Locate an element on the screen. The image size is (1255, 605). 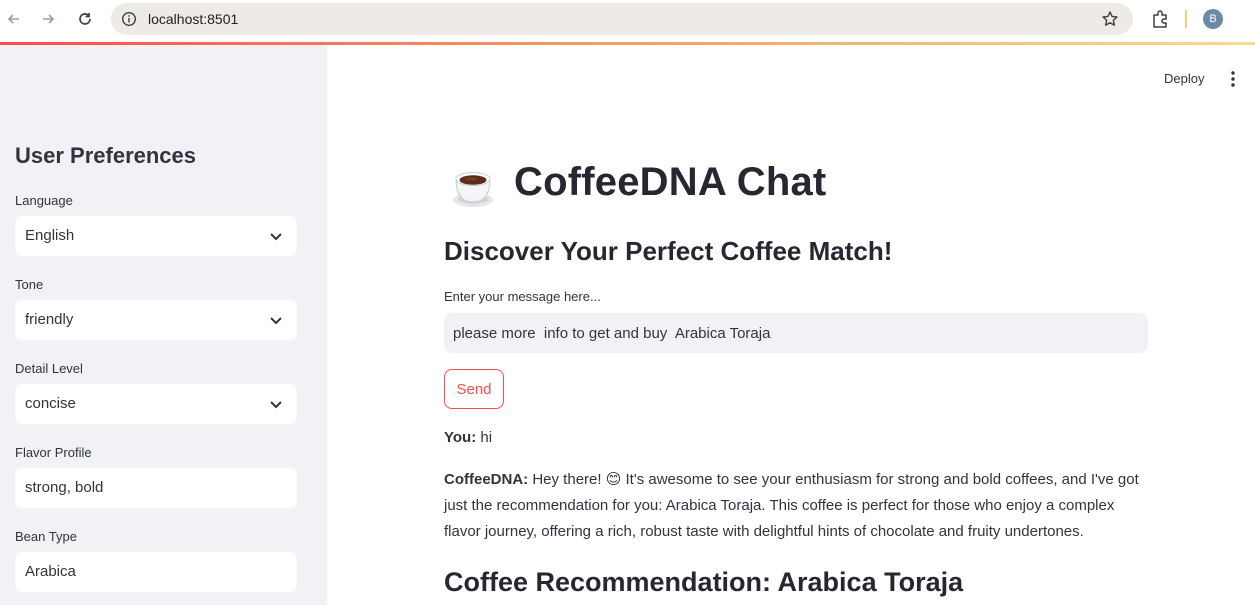
send-button: Send is located at coordinates (474, 389).